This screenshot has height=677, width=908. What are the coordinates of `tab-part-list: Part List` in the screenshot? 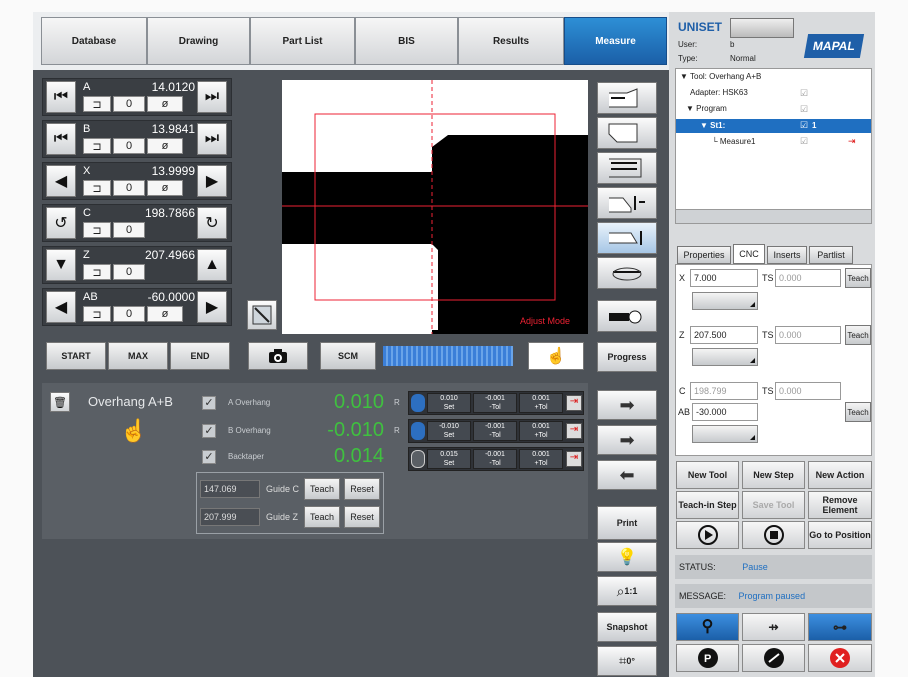 It's located at (302, 41).